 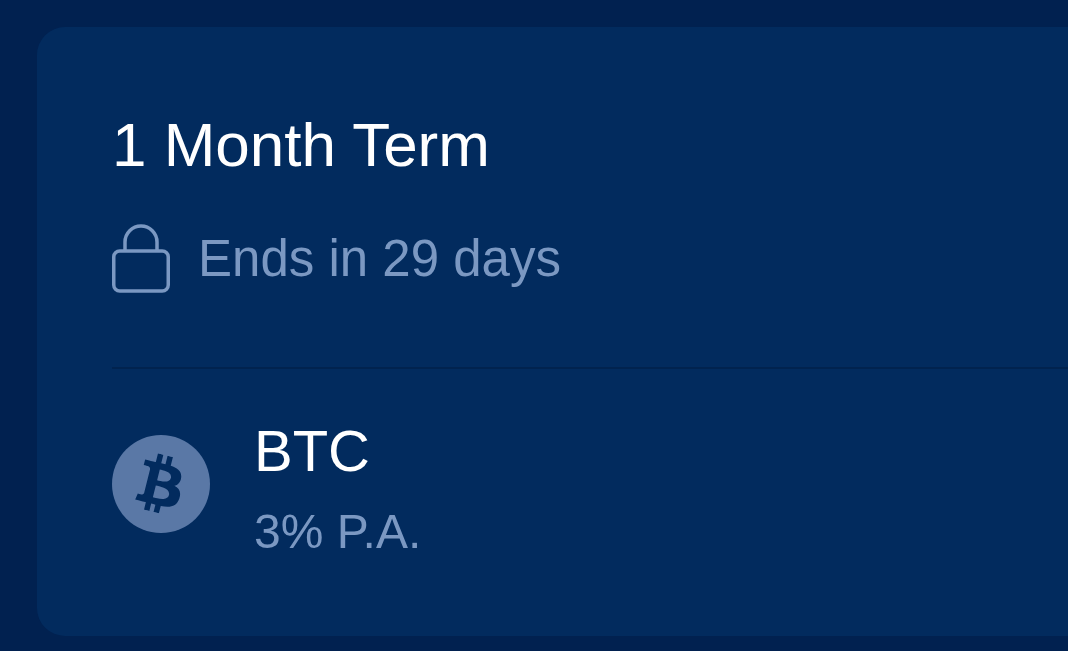 I want to click on lock-icon, so click(x=141, y=258).